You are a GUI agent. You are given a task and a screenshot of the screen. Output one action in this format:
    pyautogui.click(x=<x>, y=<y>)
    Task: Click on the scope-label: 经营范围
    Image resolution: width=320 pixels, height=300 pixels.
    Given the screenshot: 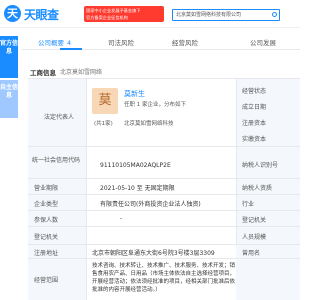 What is the action you would take?
    pyautogui.click(x=46, y=280)
    